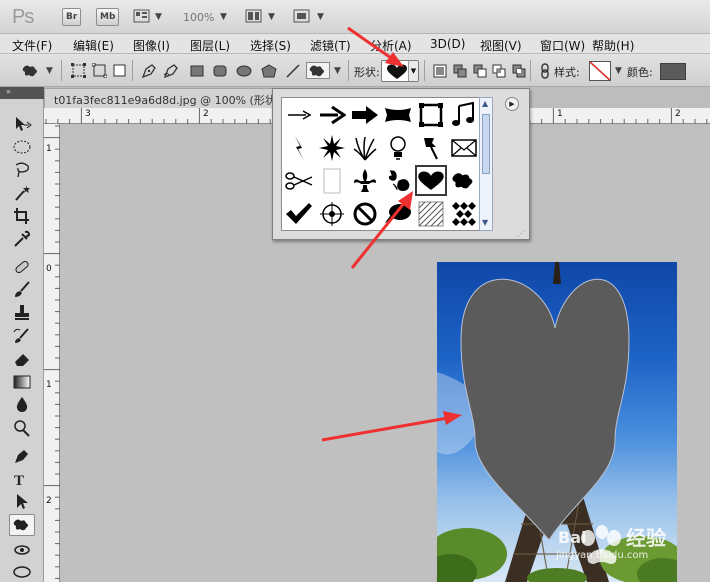 This screenshot has width=710, height=582. Describe the element at coordinates (486, 144) in the screenshot. I see `scrollbar-thumb` at that location.